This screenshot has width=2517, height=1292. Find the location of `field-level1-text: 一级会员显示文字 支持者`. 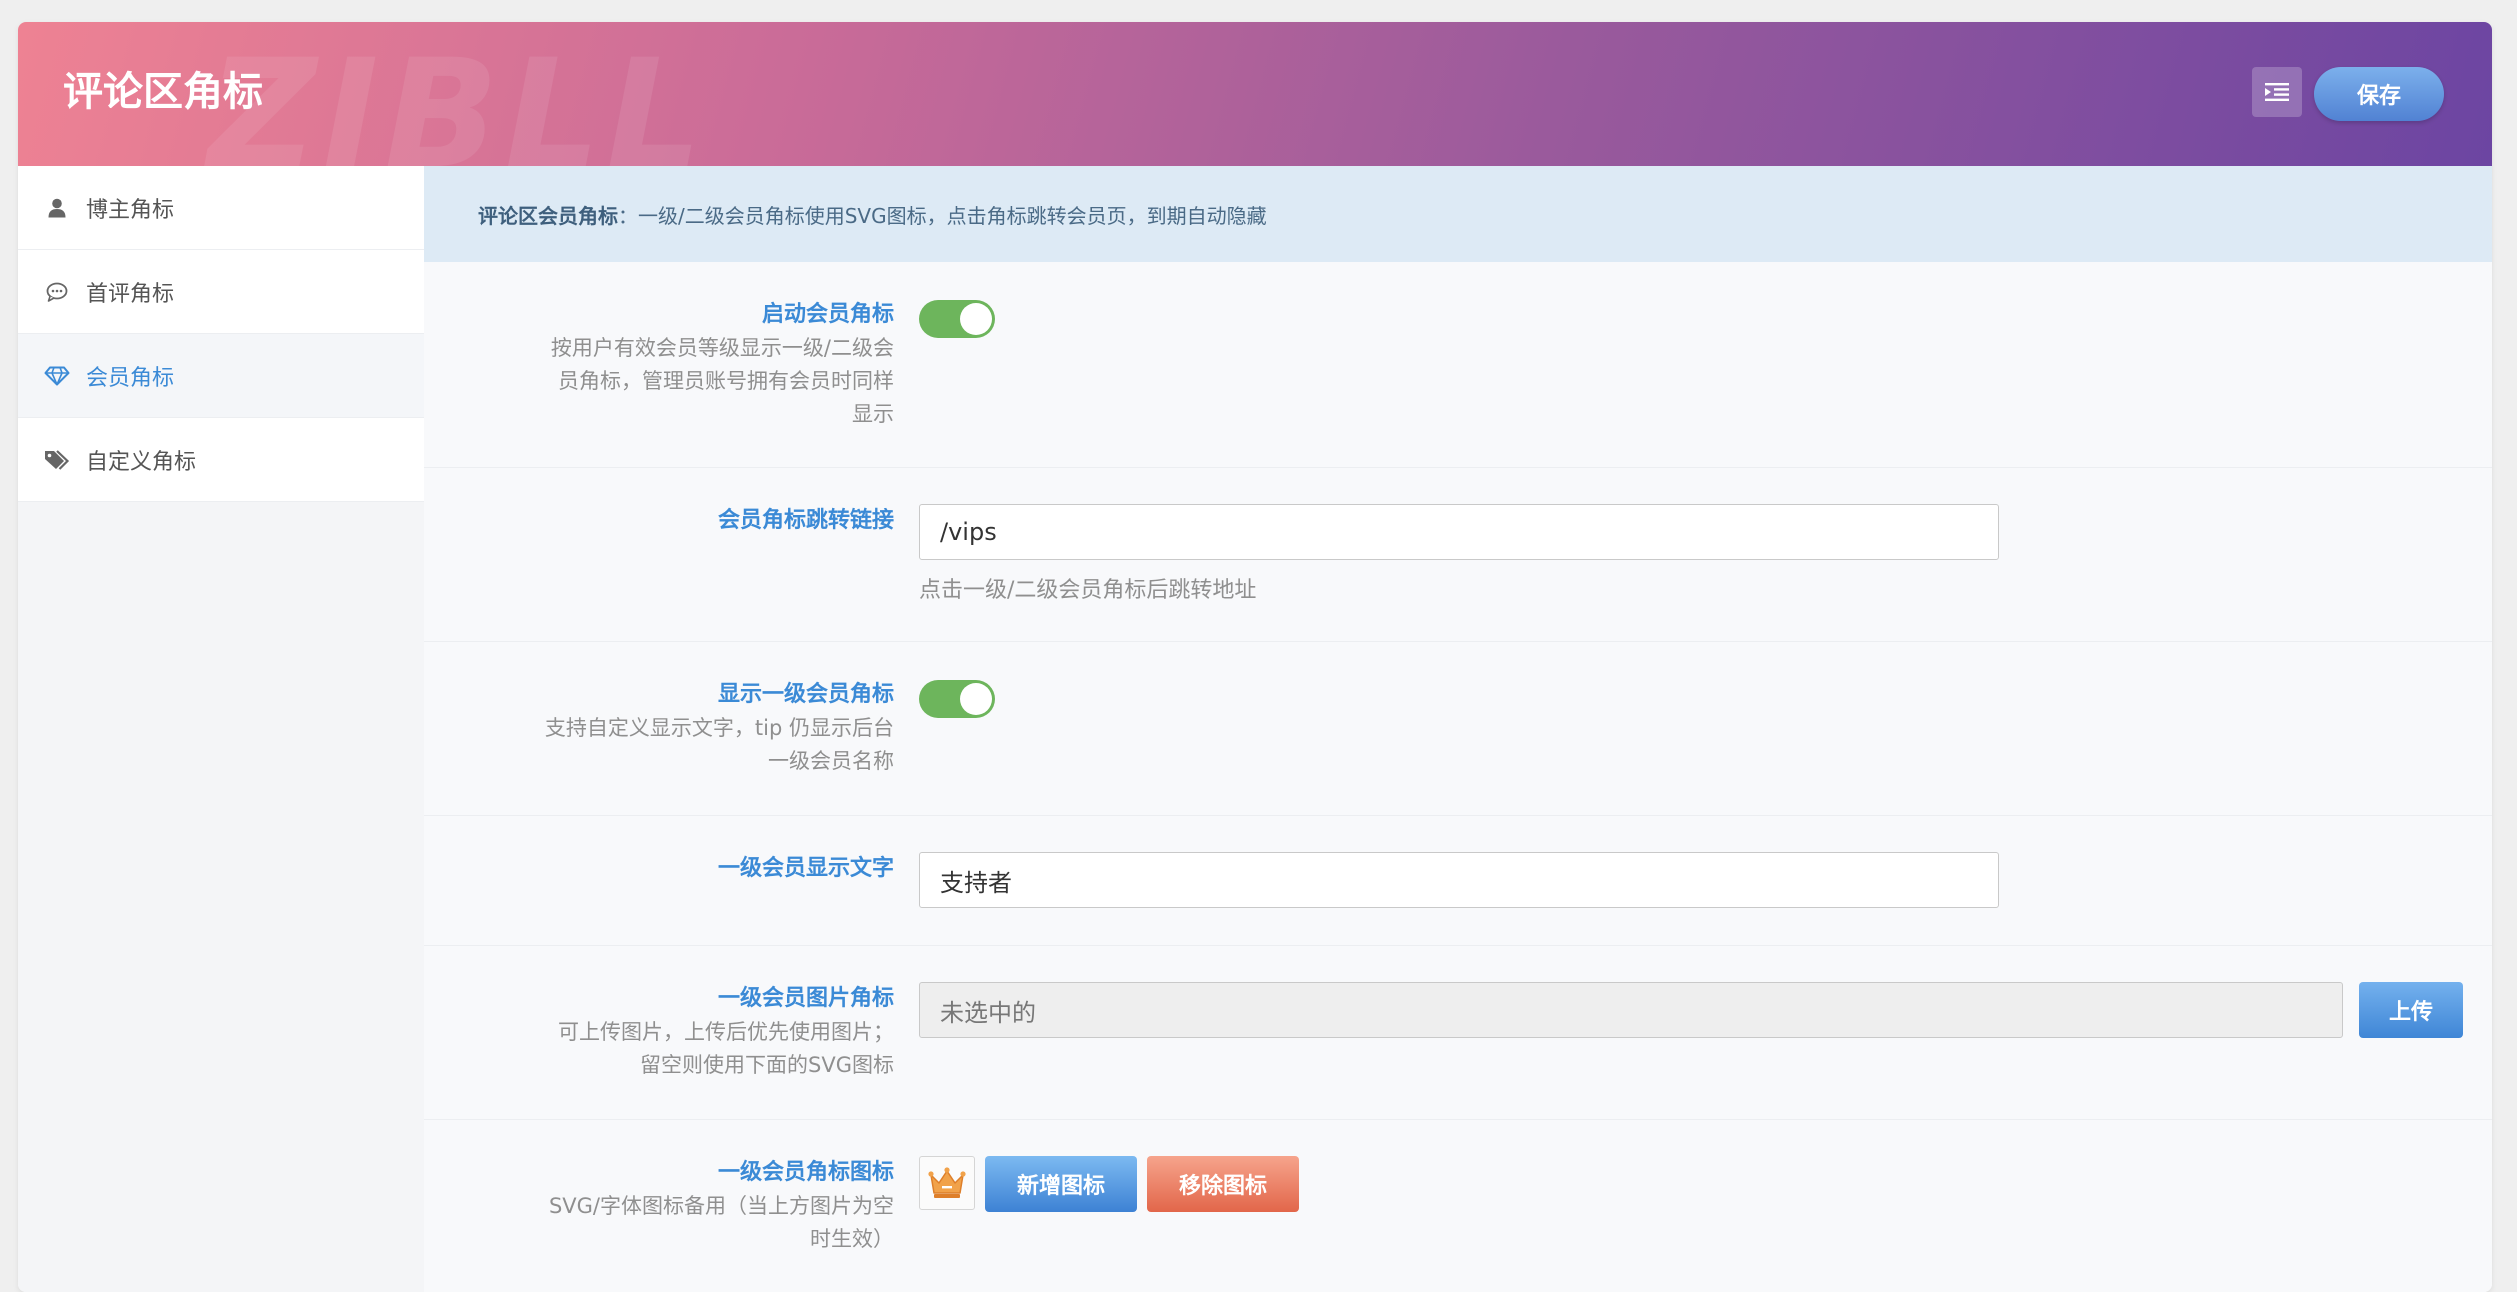

field-level1-text: 一级会员显示文字 支持者 is located at coordinates (1458, 881).